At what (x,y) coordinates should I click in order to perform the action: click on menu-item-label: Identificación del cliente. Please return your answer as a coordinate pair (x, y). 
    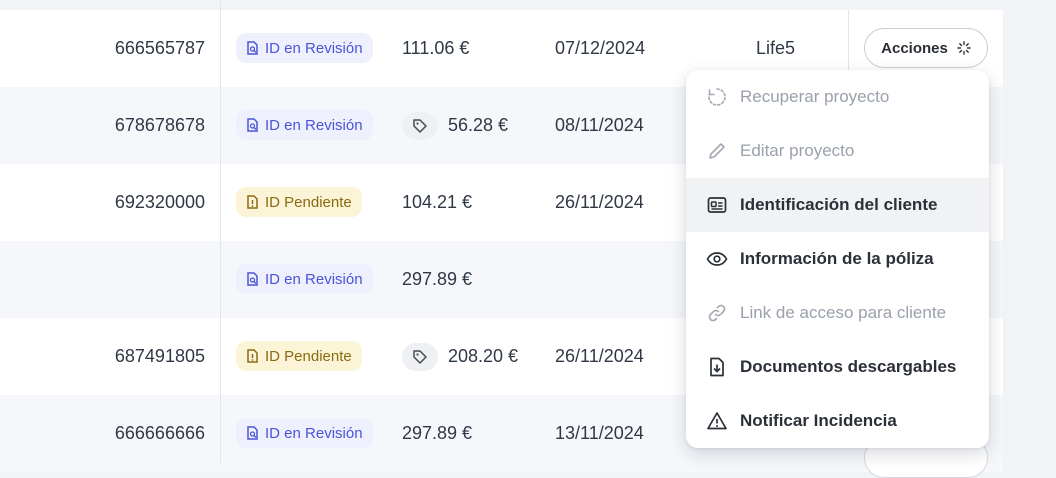
    Looking at the image, I should click on (839, 204).